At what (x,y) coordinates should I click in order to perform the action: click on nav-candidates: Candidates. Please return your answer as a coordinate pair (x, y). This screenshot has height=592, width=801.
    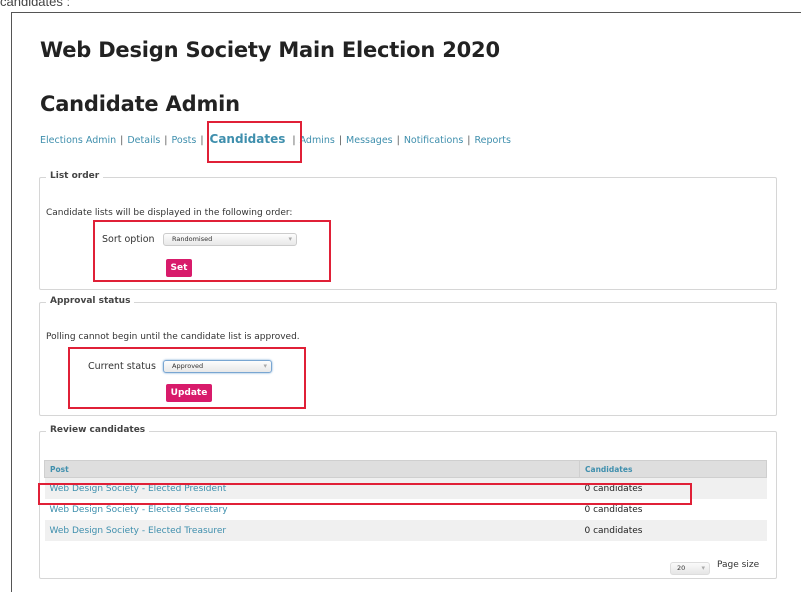
    Looking at the image, I should click on (248, 139).